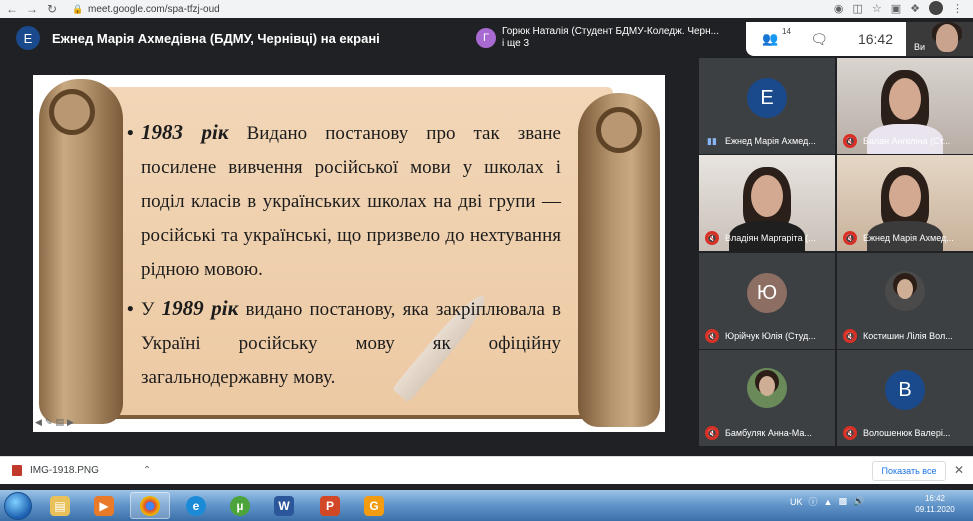  Describe the element at coordinates (486, 470) in the screenshot. I see `downloads-bar: IMG-1918.PNG ⌃ Показать все ✕` at that location.